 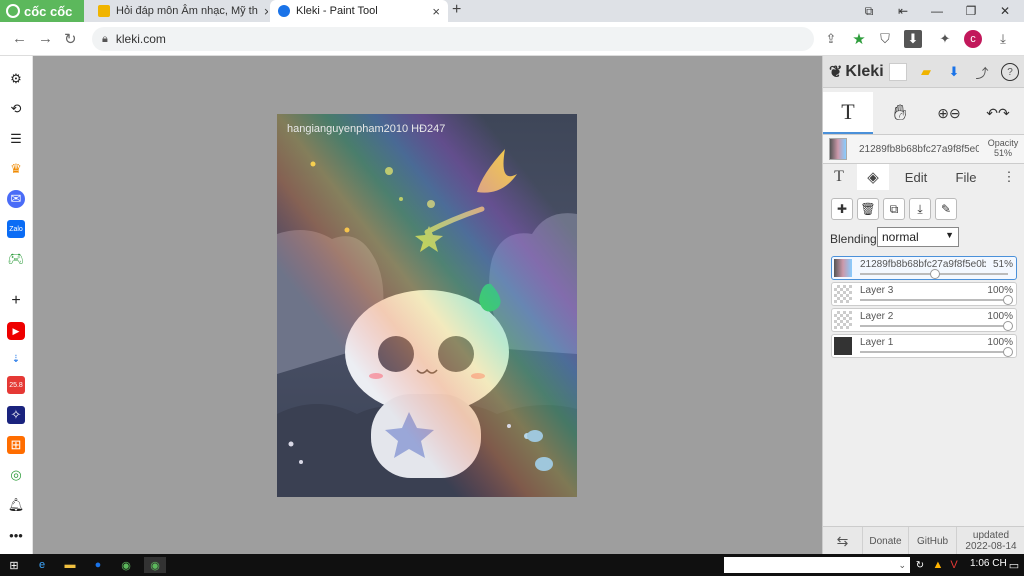 What do you see at coordinates (16, 505) in the screenshot?
I see `notification-bell-icon: 🔔︎` at bounding box center [16, 505].